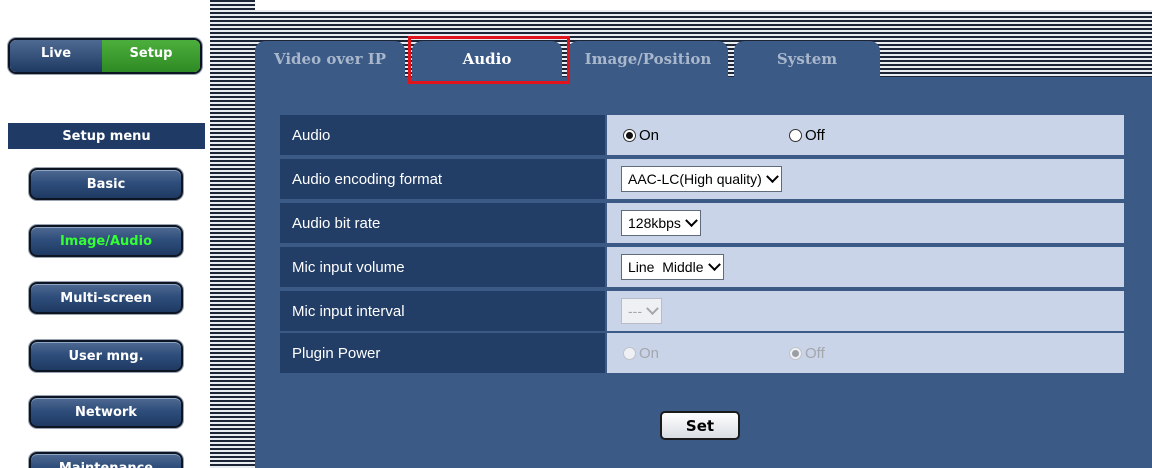 This screenshot has height=468, width=1152. Describe the element at coordinates (865, 311) in the screenshot. I see `mic-interval-value: ---` at that location.